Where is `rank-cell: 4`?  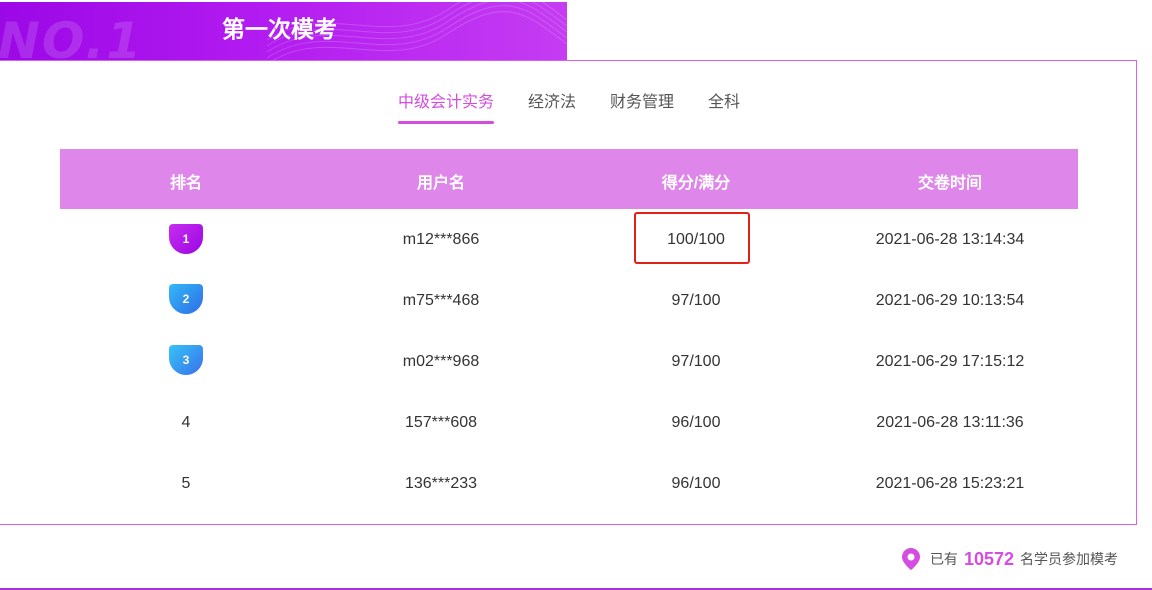 rank-cell: 4 is located at coordinates (186, 422).